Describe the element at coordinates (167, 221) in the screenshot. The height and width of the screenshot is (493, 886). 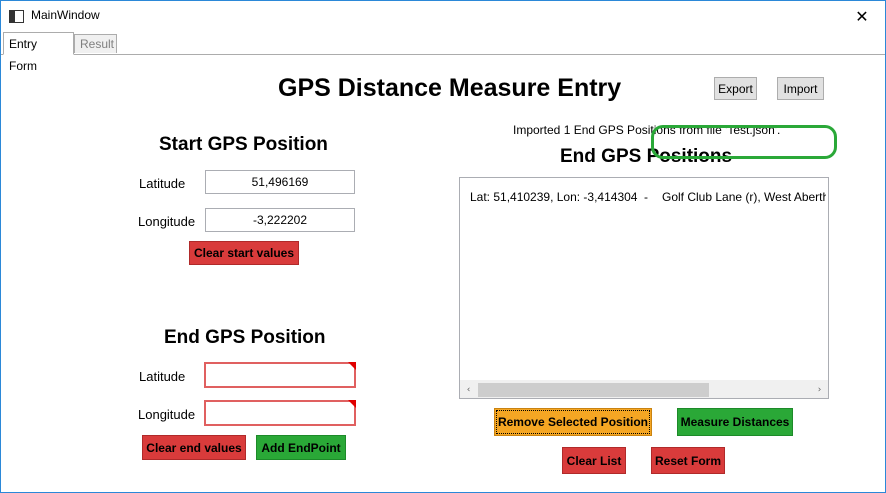
I see `start-longitude-label: Longitude` at that location.